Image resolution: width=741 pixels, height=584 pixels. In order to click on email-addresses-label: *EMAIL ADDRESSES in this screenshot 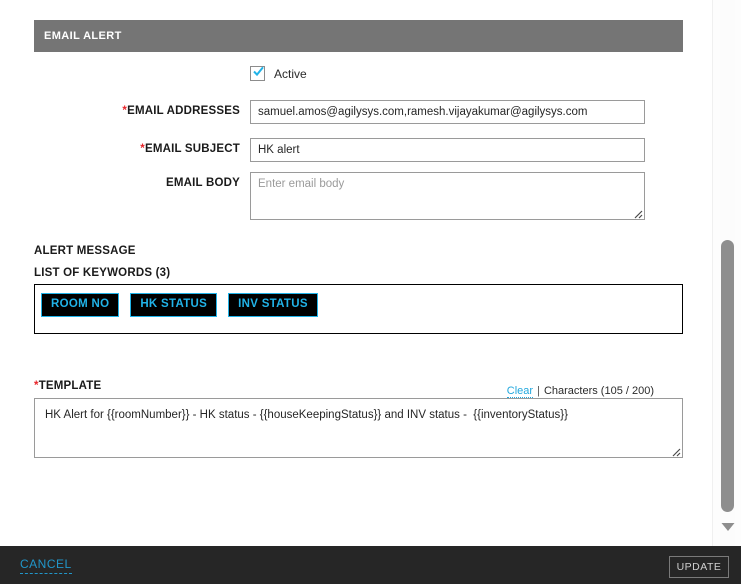, I will do `click(137, 109)`.